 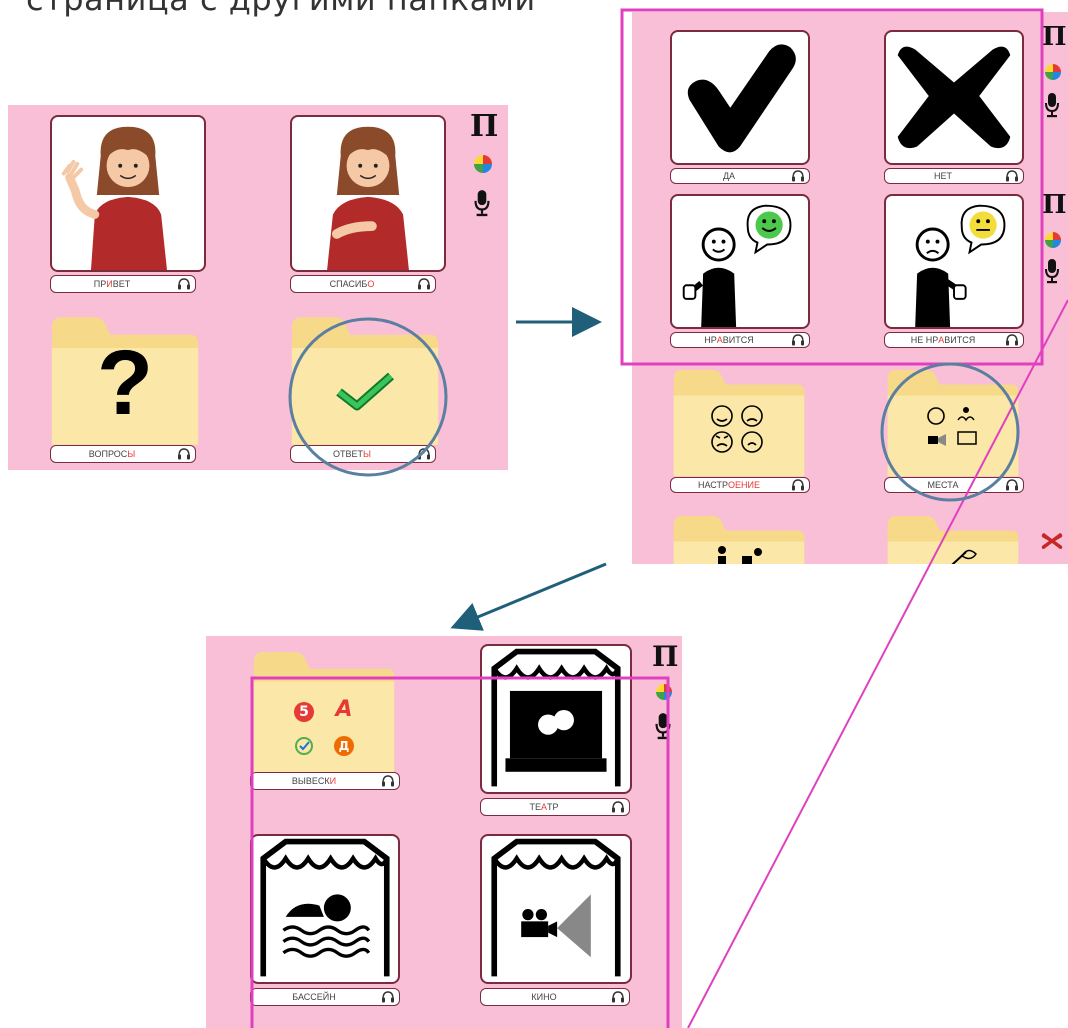 I want to click on folder-answers, so click(x=365, y=381).